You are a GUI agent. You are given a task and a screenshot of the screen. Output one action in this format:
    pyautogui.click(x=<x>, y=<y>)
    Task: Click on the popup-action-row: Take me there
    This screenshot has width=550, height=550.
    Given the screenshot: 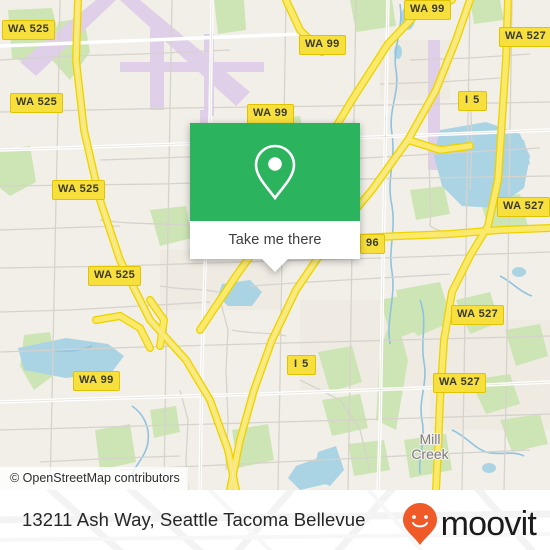 What is the action you would take?
    pyautogui.click(x=275, y=240)
    